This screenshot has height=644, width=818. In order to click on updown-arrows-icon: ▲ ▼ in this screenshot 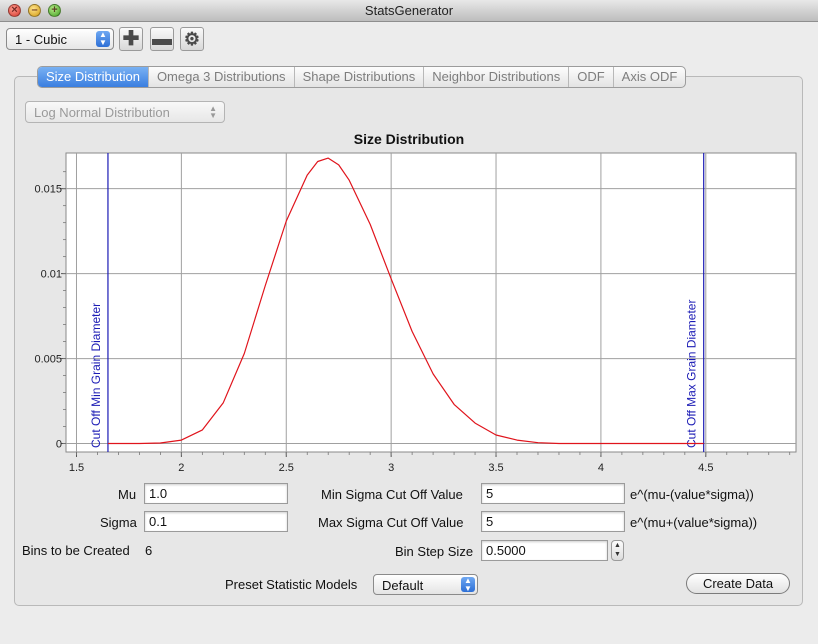, I will do `click(468, 585)`.